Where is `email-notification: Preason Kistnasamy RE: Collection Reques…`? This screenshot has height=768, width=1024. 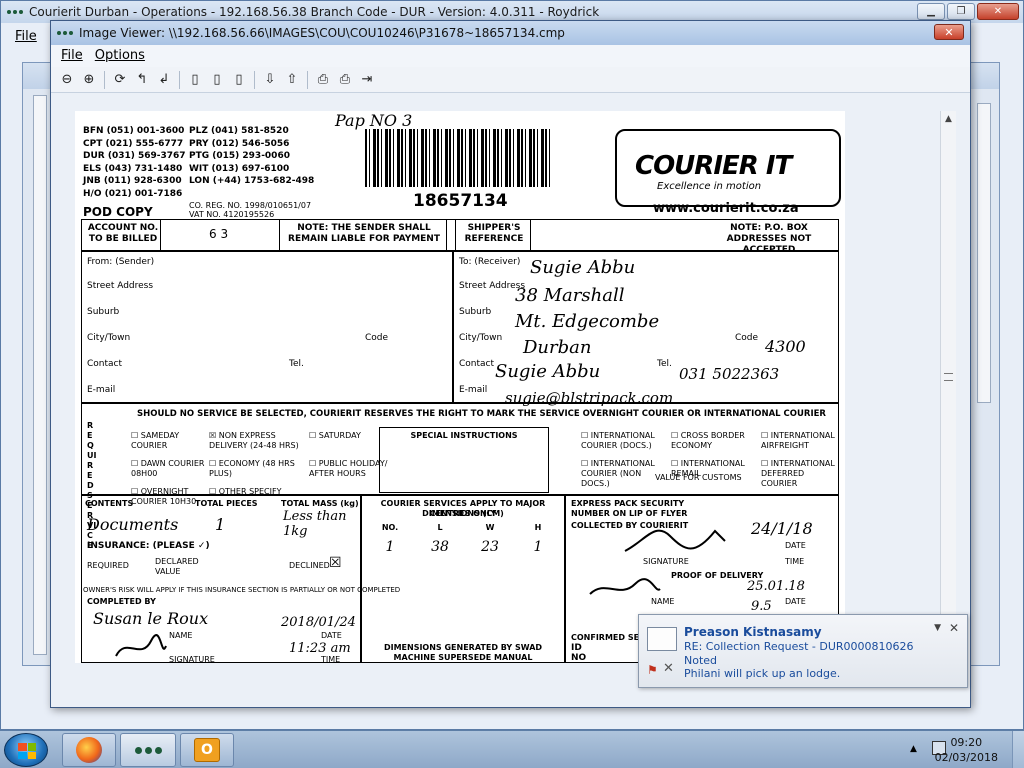
email-notification: Preason Kistnasamy RE: Collection Reques… is located at coordinates (803, 651).